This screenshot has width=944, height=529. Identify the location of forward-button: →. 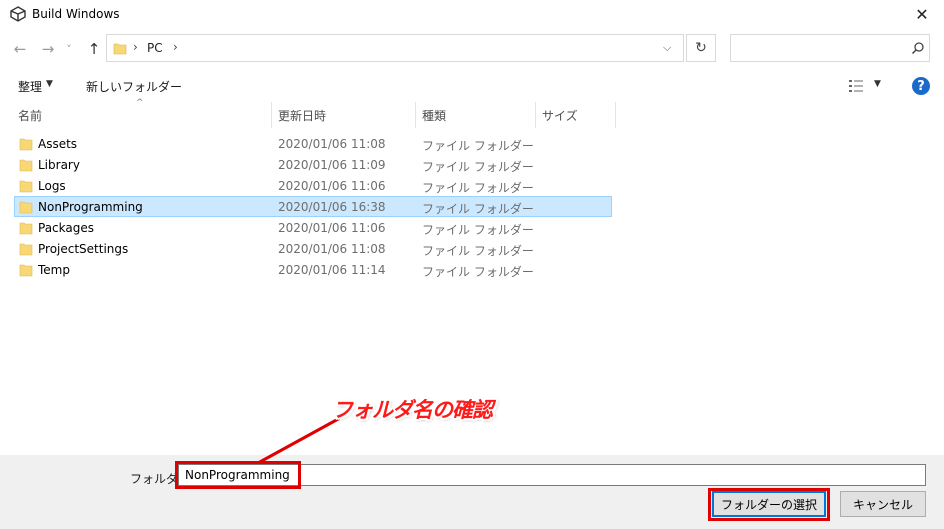
(48, 49).